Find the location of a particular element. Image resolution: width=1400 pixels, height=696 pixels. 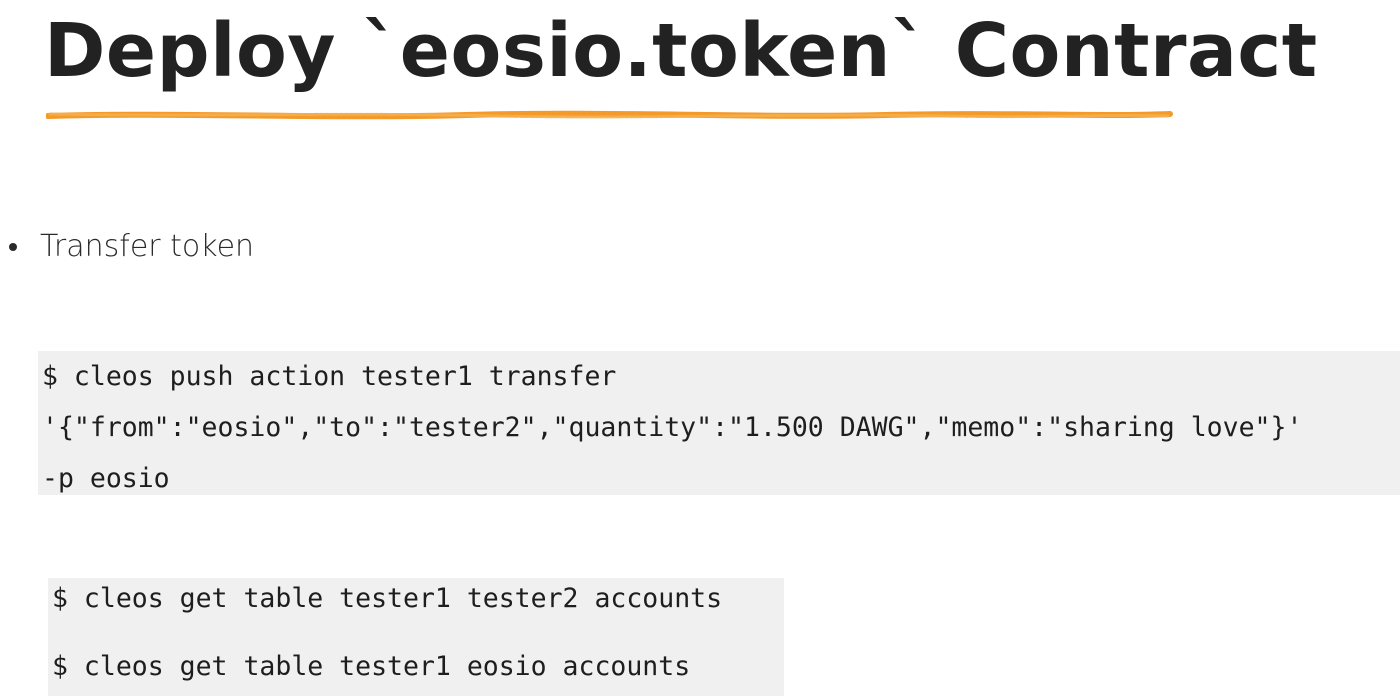

bullet-list: Transfer token is located at coordinates (127, 247).